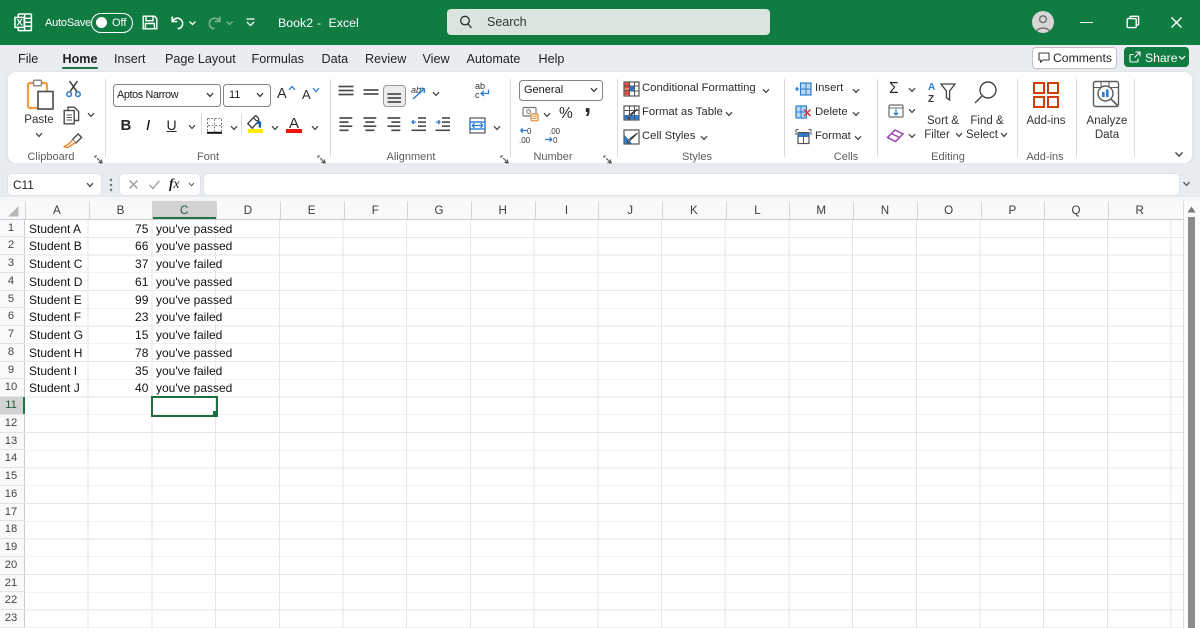 The width and height of the screenshot is (1200, 628). I want to click on svg-text: Z, so click(931, 99).